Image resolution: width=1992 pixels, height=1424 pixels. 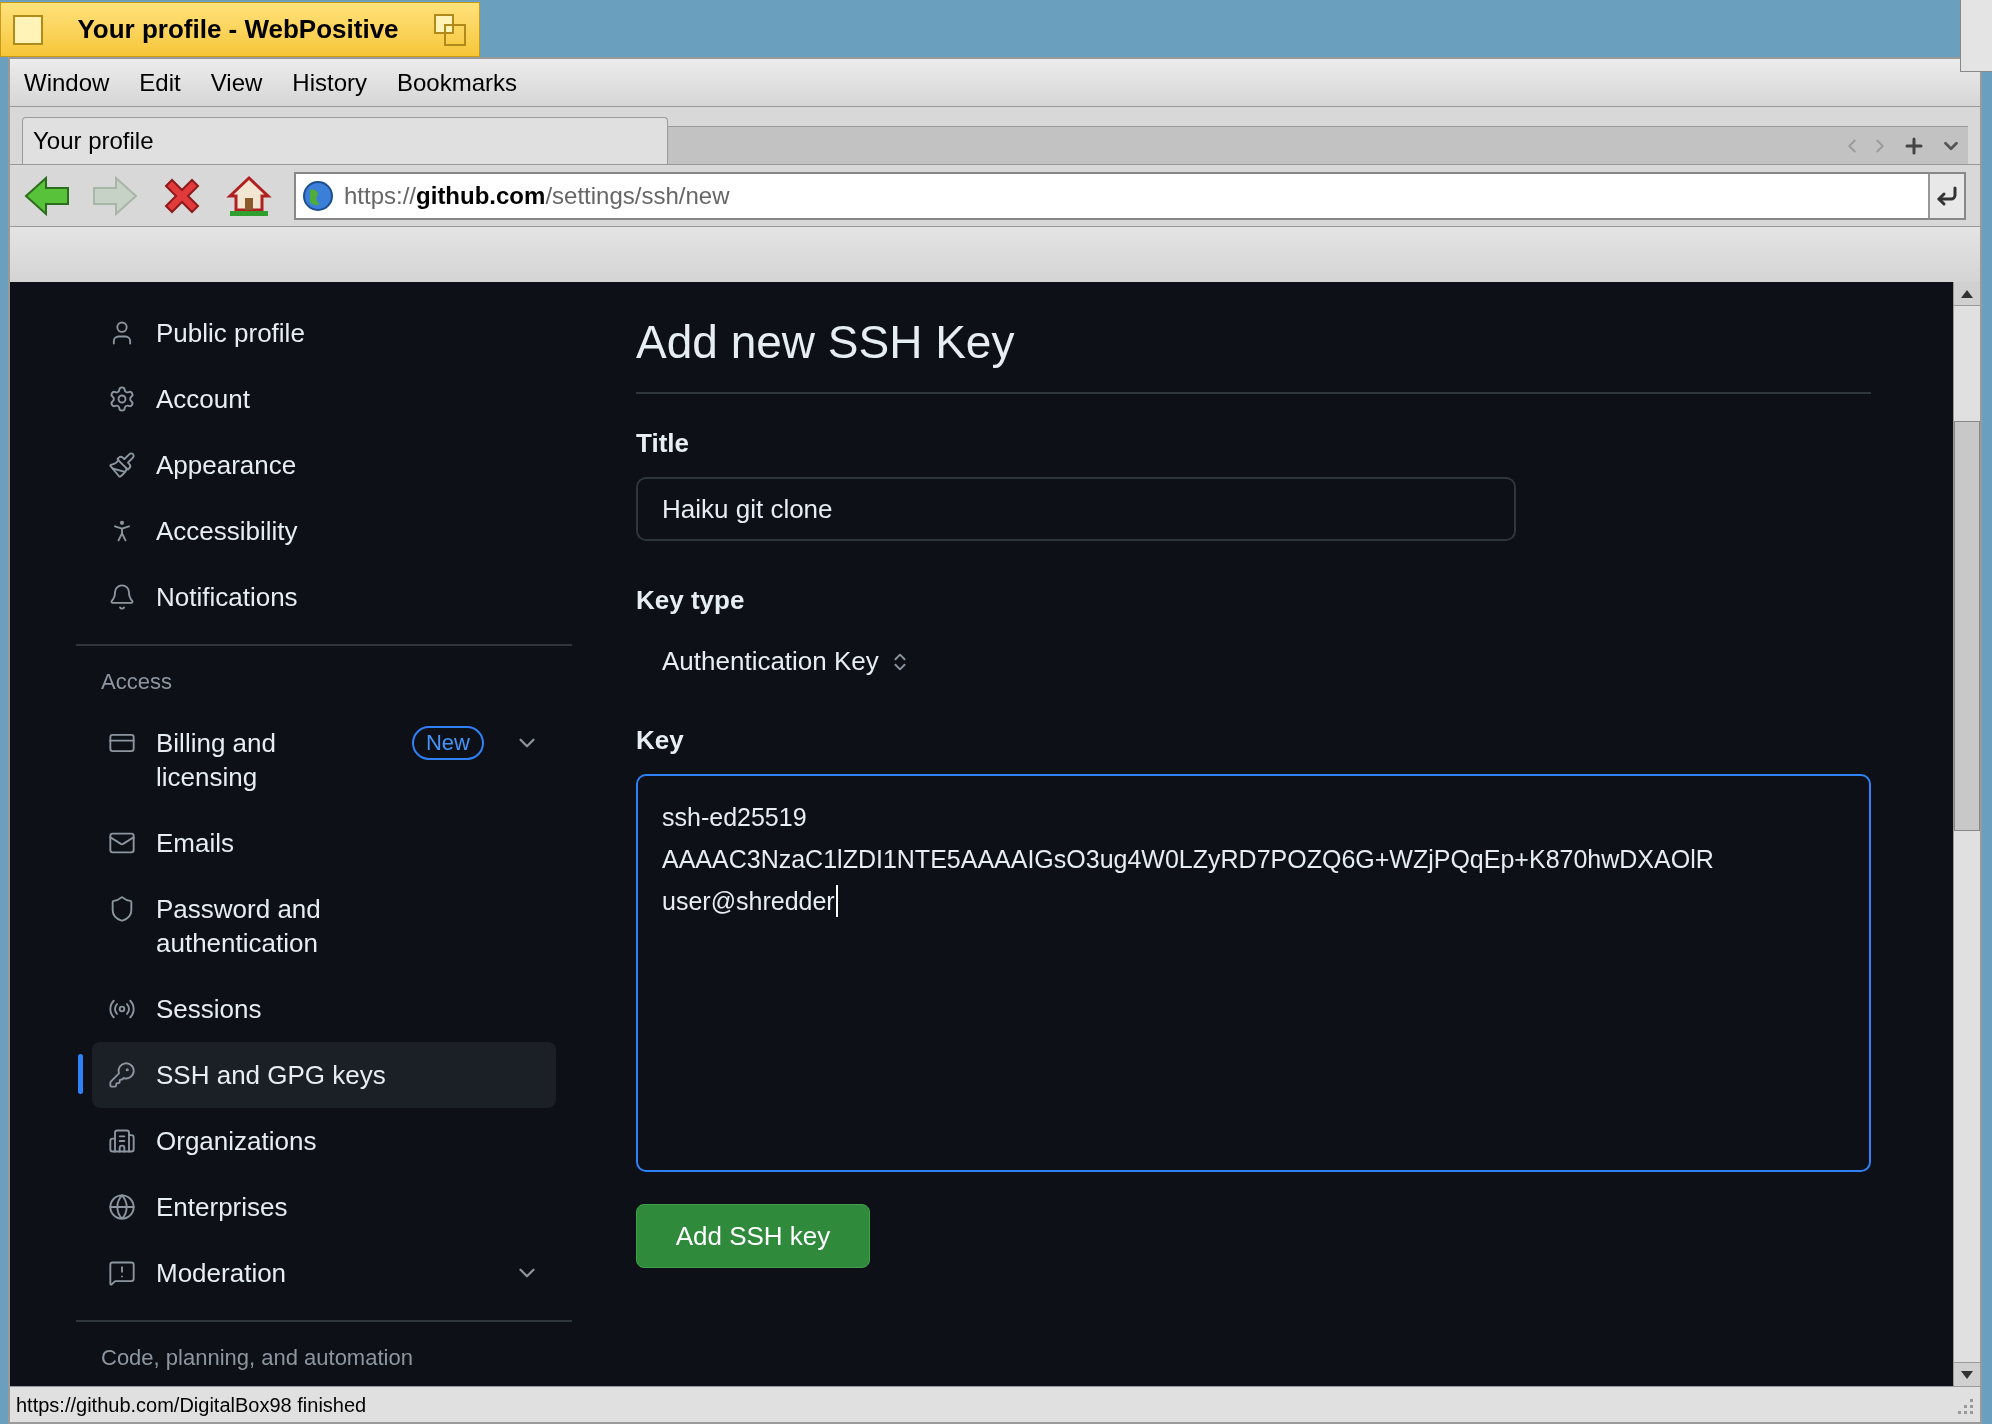 I want to click on sidebar-item: Emails, so click(x=324, y=843).